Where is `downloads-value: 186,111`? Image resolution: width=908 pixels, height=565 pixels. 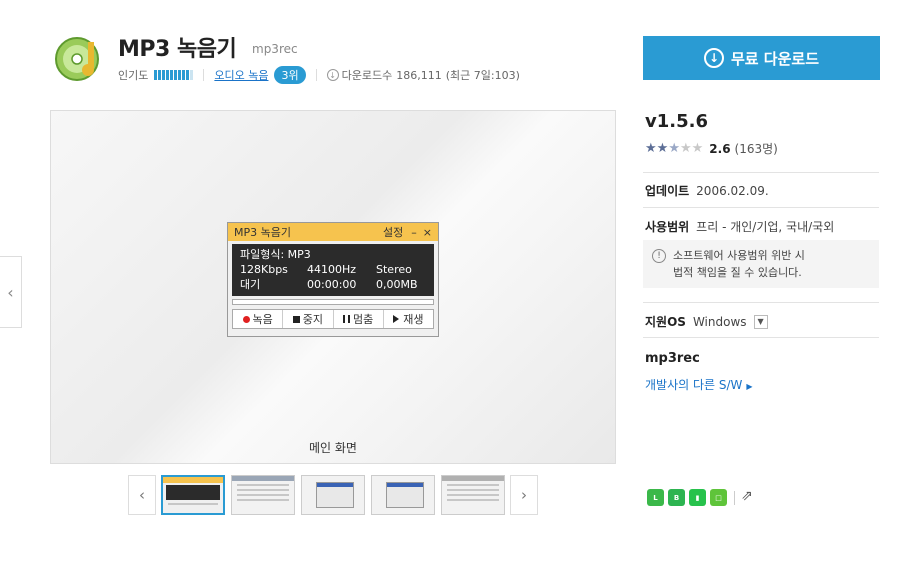
downloads-value: 186,111 is located at coordinates (419, 75).